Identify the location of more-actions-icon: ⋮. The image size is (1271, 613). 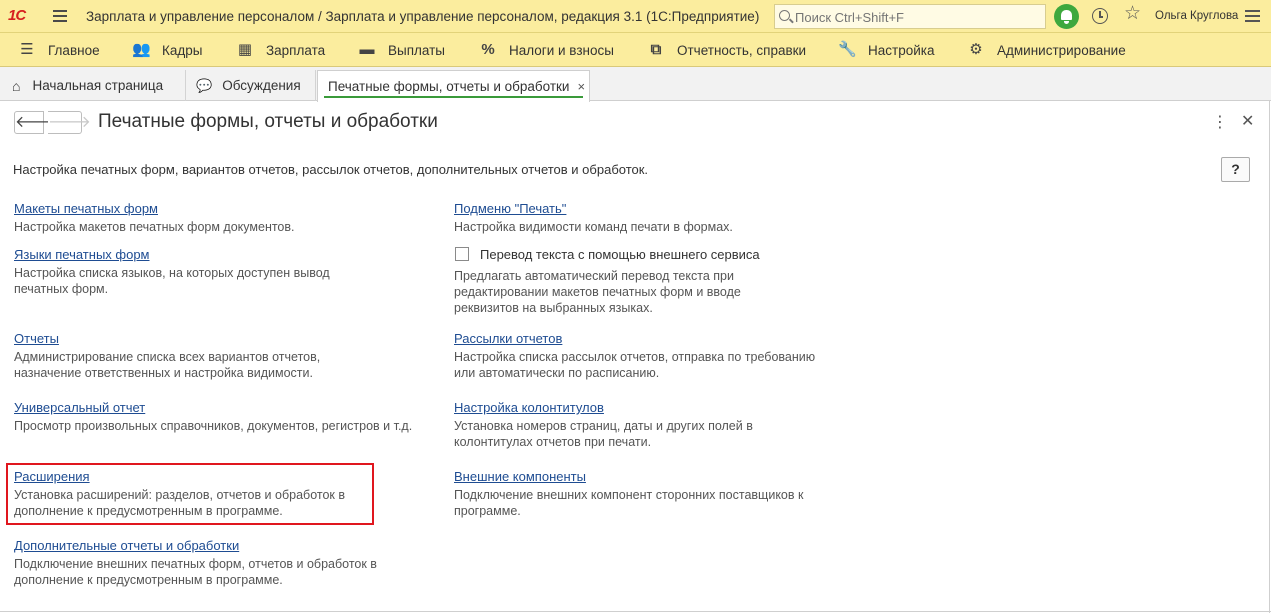
(1220, 122).